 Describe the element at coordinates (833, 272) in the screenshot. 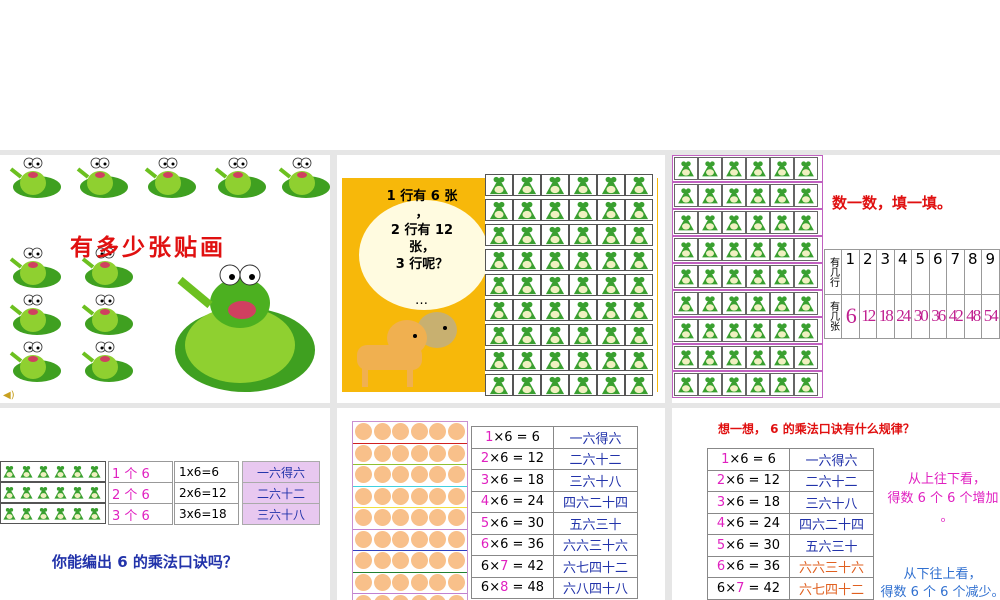

I see `row-header: 有几行` at that location.